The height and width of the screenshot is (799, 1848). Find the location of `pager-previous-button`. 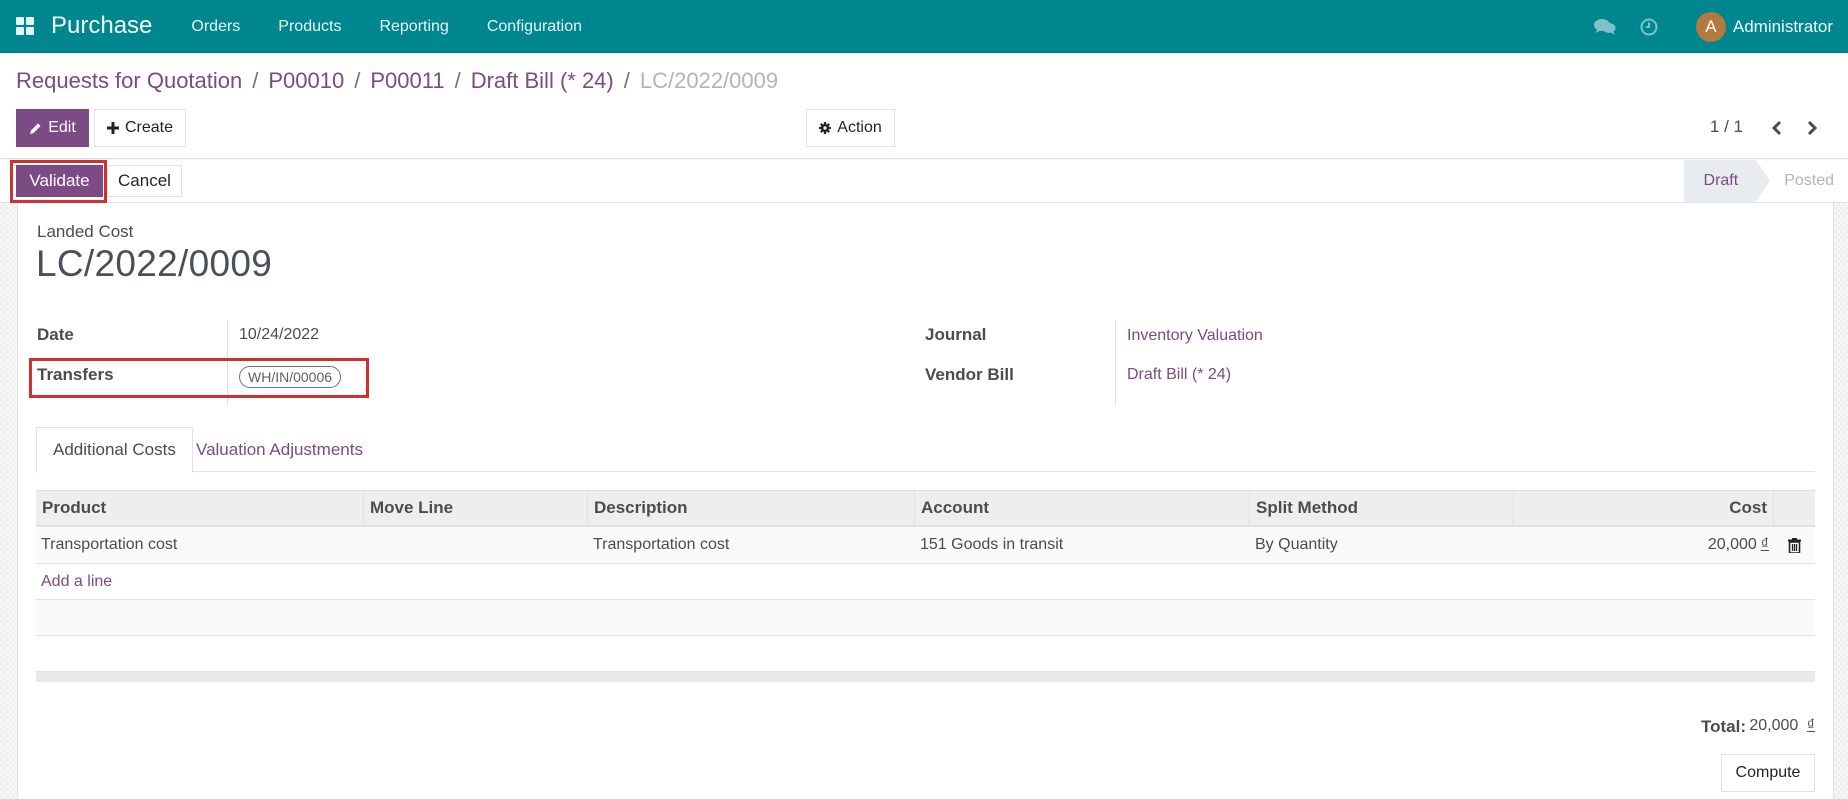

pager-previous-button is located at coordinates (1777, 128).